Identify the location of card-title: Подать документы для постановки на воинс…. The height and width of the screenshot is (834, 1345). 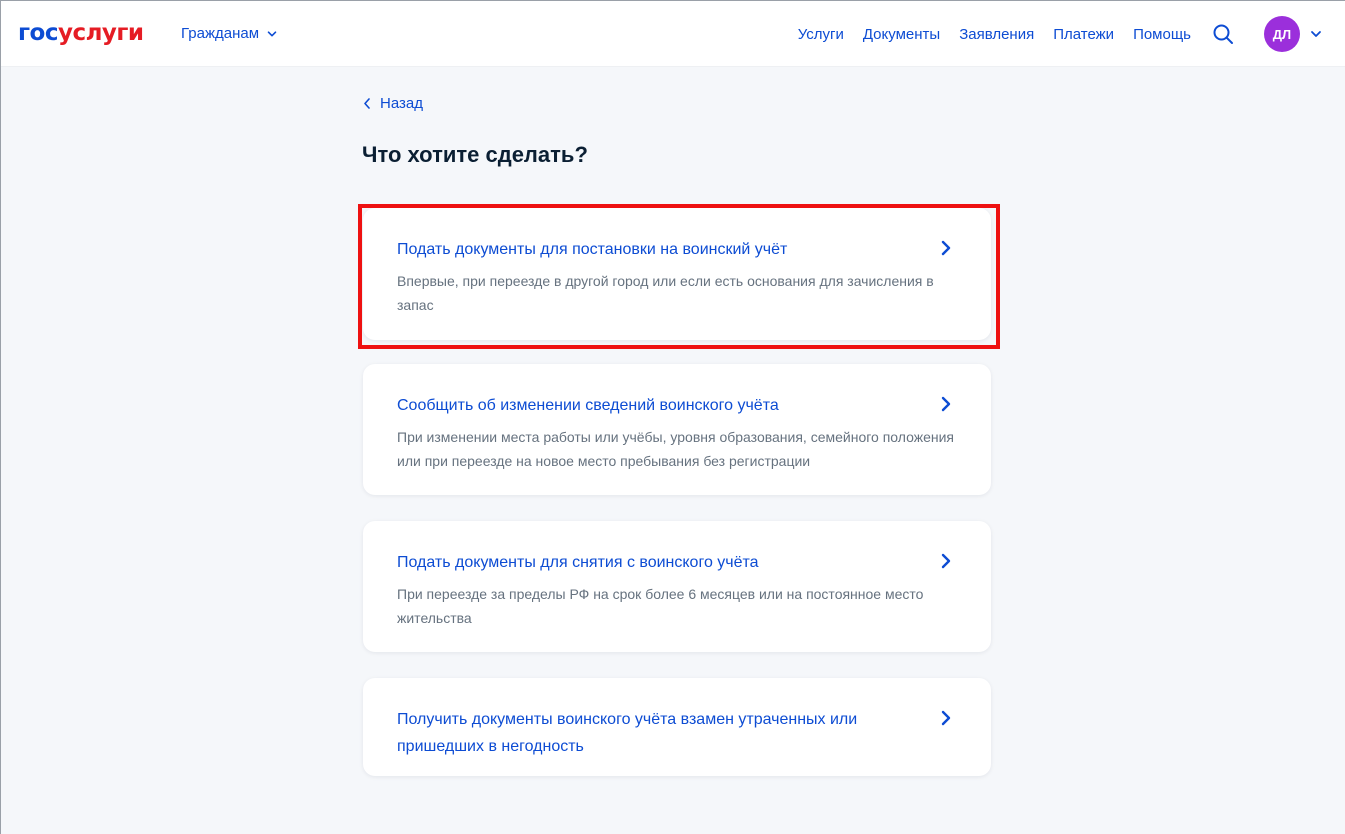
(592, 249).